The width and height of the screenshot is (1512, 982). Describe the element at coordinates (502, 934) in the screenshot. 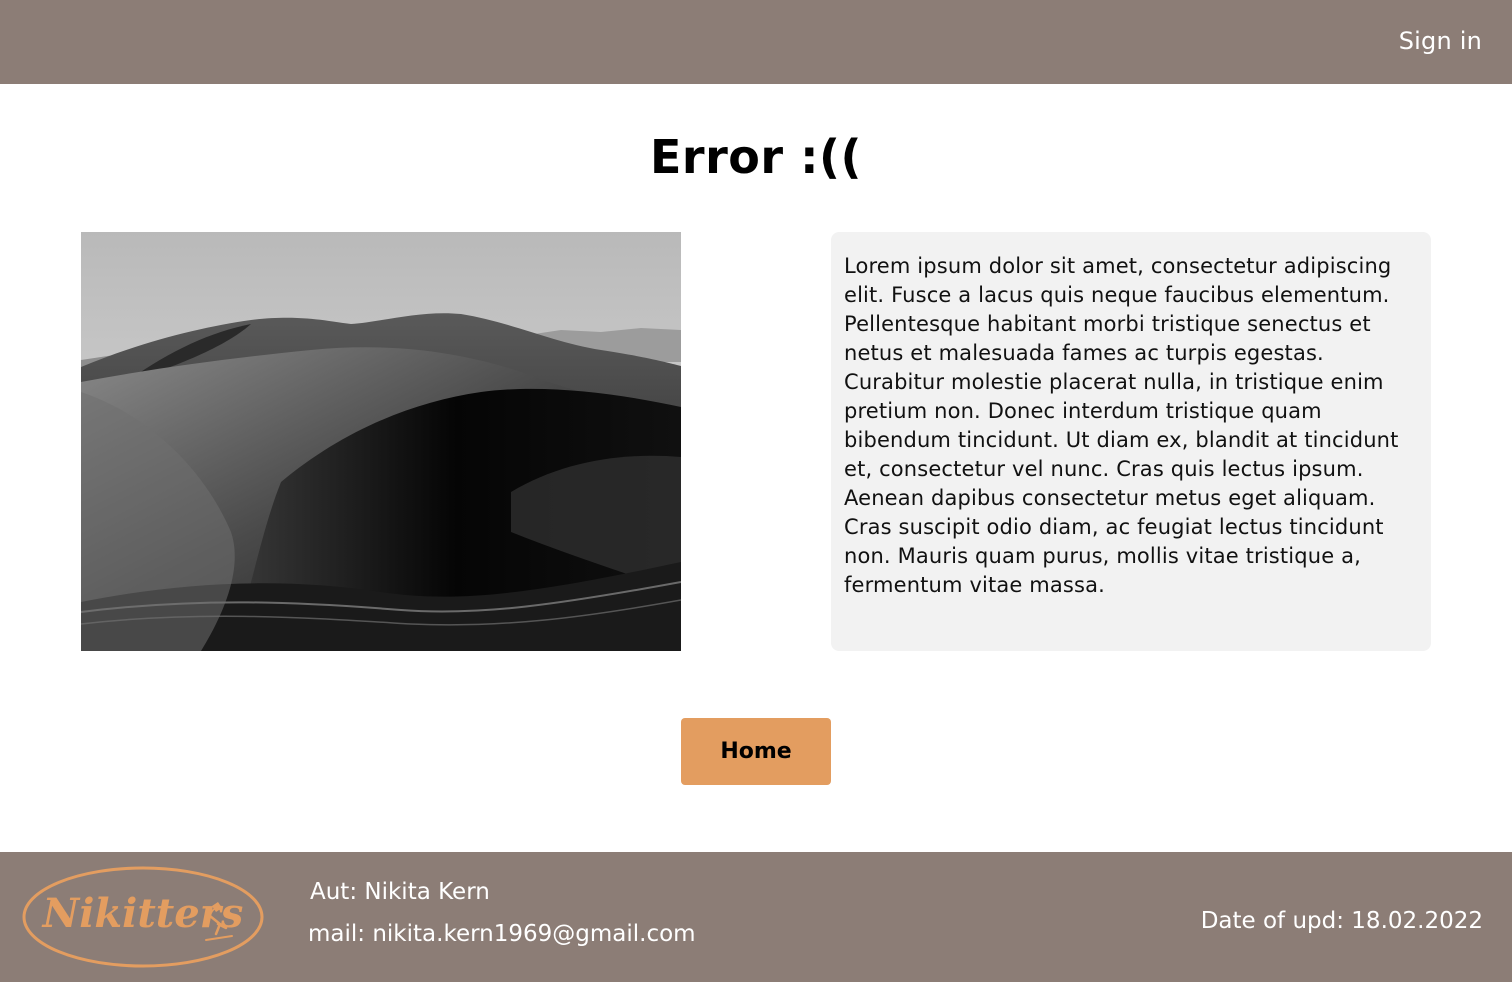

I see `mail-text: mail: nikita.kern1969@gmail.com` at that location.